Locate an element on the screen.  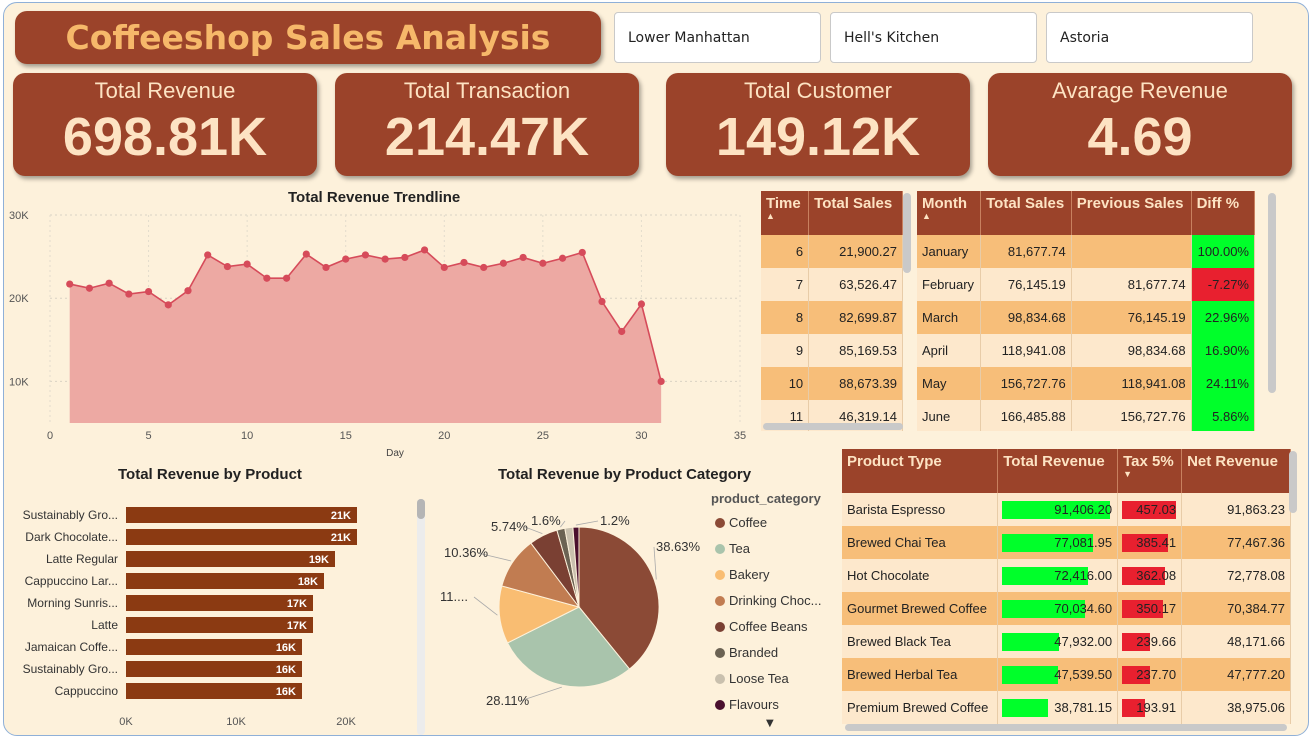
total-sales-cell: 156,727.76 is located at coordinates (1026, 383).